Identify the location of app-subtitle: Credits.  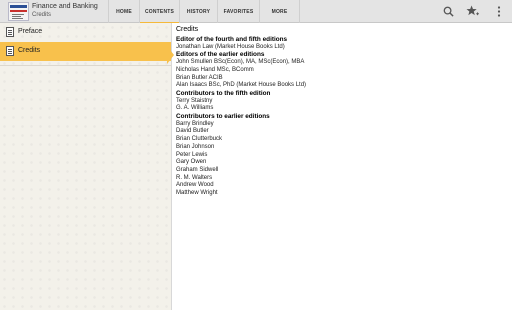
(42, 15).